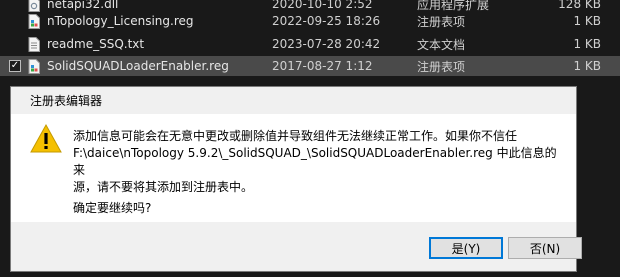  What do you see at coordinates (326, 21) in the screenshot?
I see `file-date: 2022-09-25 18:26` at bounding box center [326, 21].